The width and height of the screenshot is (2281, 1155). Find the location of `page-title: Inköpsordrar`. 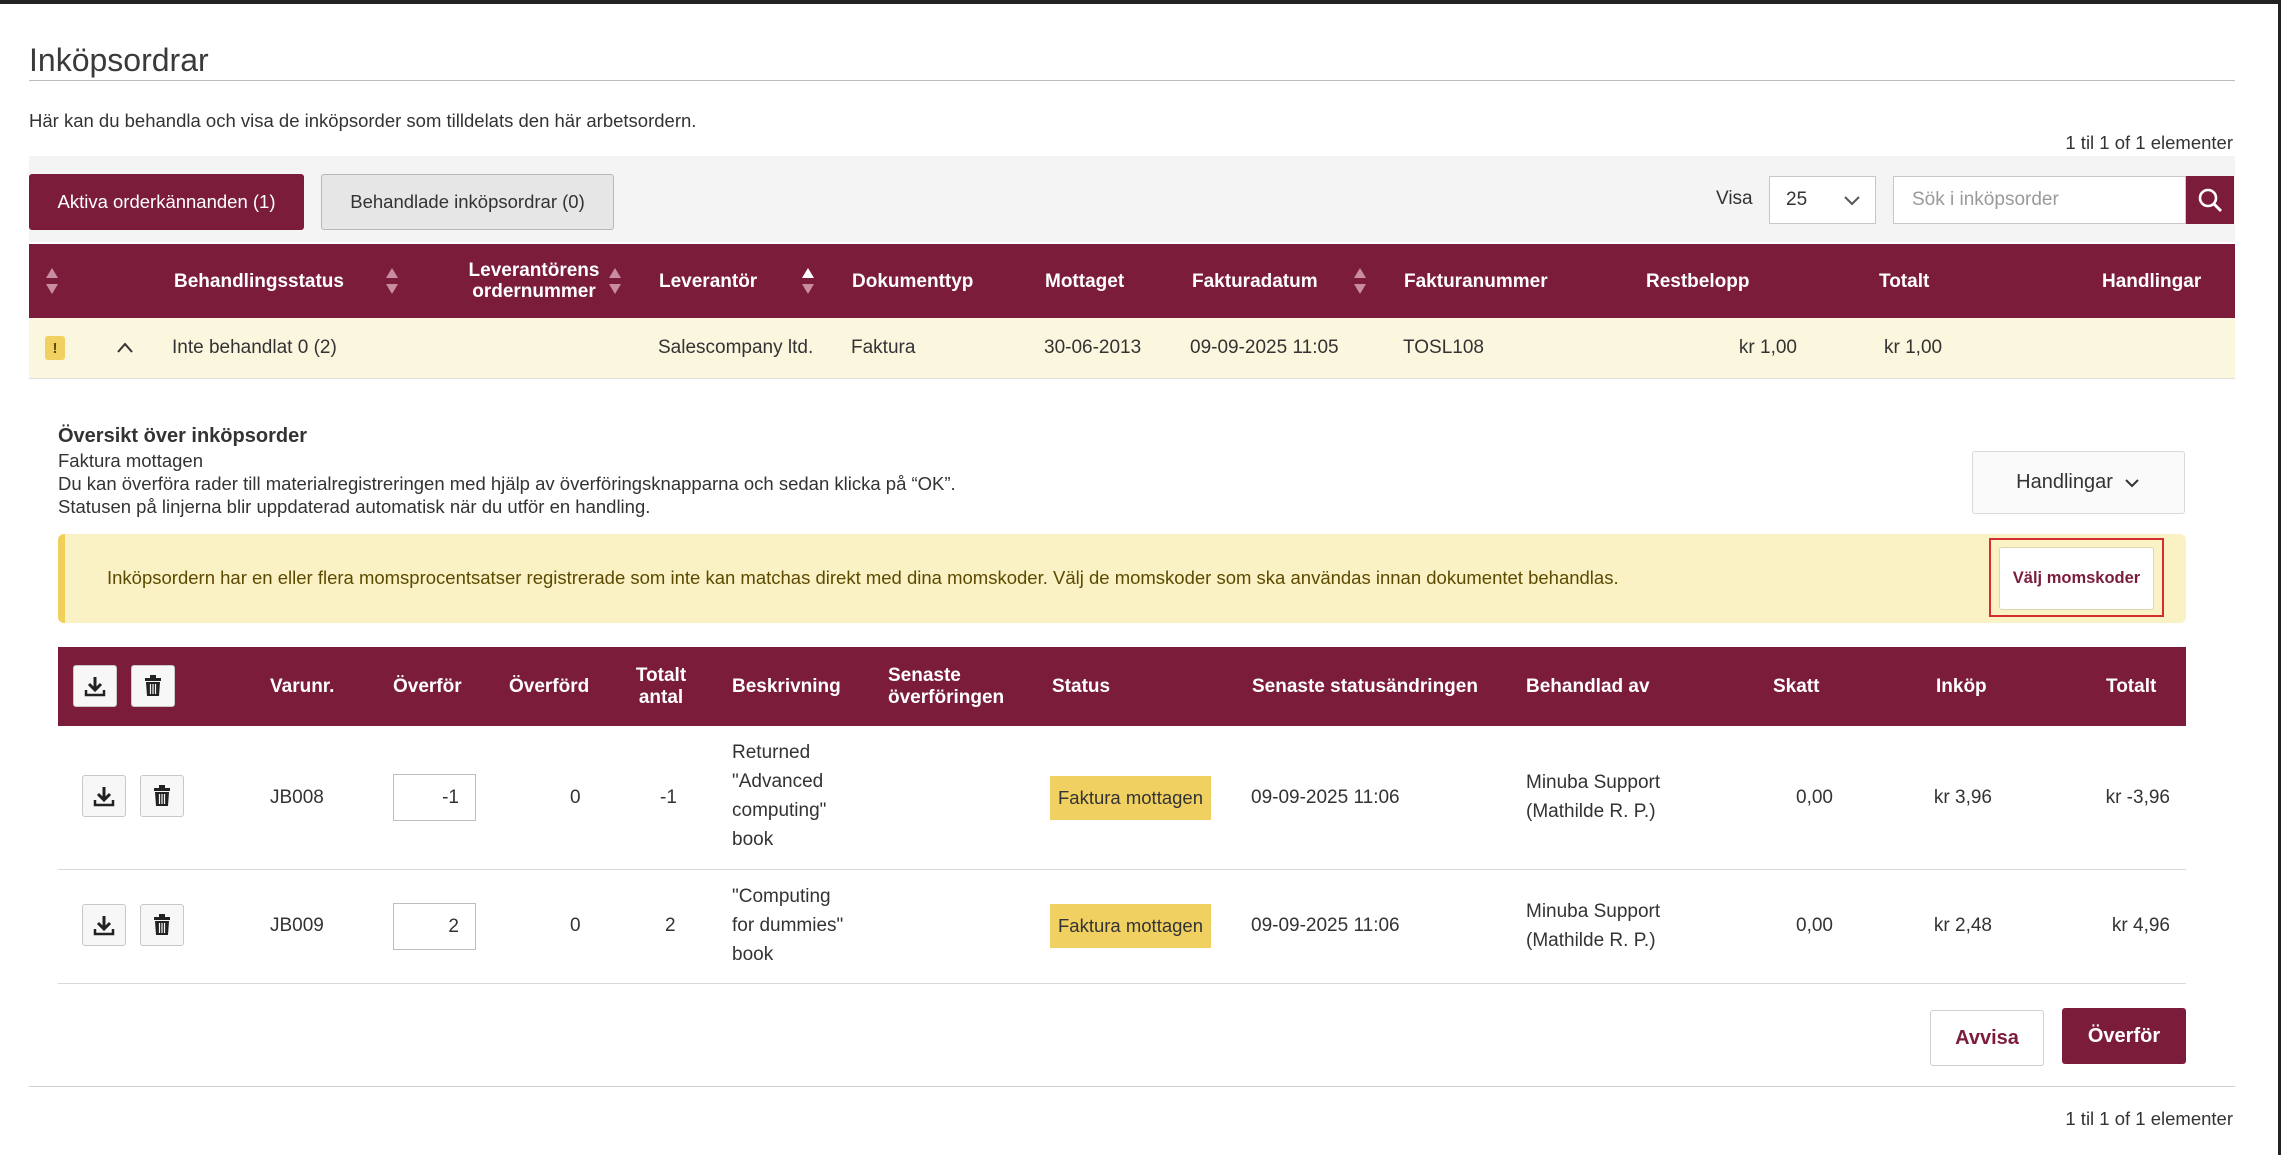

page-title: Inköpsordrar is located at coordinates (119, 60).